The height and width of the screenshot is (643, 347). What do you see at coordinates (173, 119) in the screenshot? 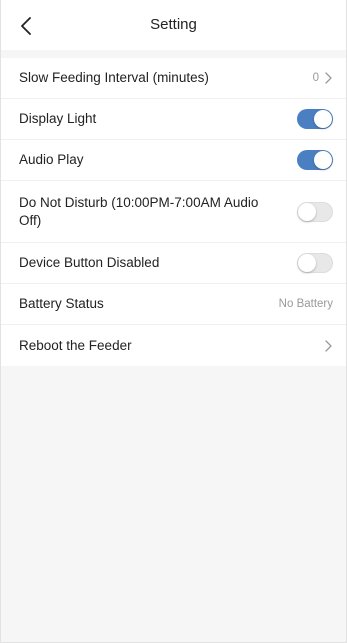
I see `setting-row-display-light: Display Light` at bounding box center [173, 119].